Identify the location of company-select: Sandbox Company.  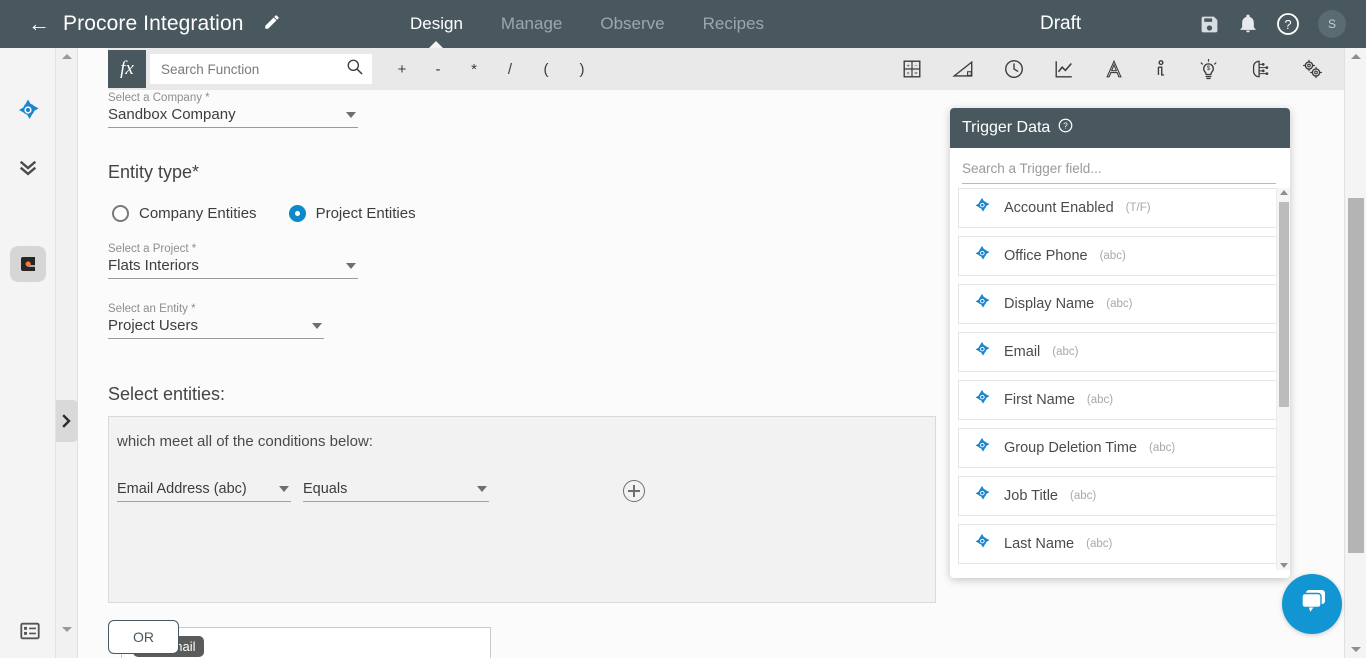
(233, 117).